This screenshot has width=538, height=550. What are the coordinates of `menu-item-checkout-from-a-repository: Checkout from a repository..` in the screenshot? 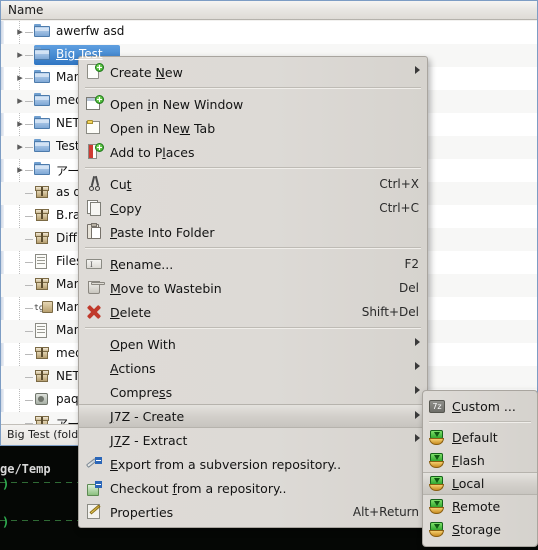 It's located at (253, 488).